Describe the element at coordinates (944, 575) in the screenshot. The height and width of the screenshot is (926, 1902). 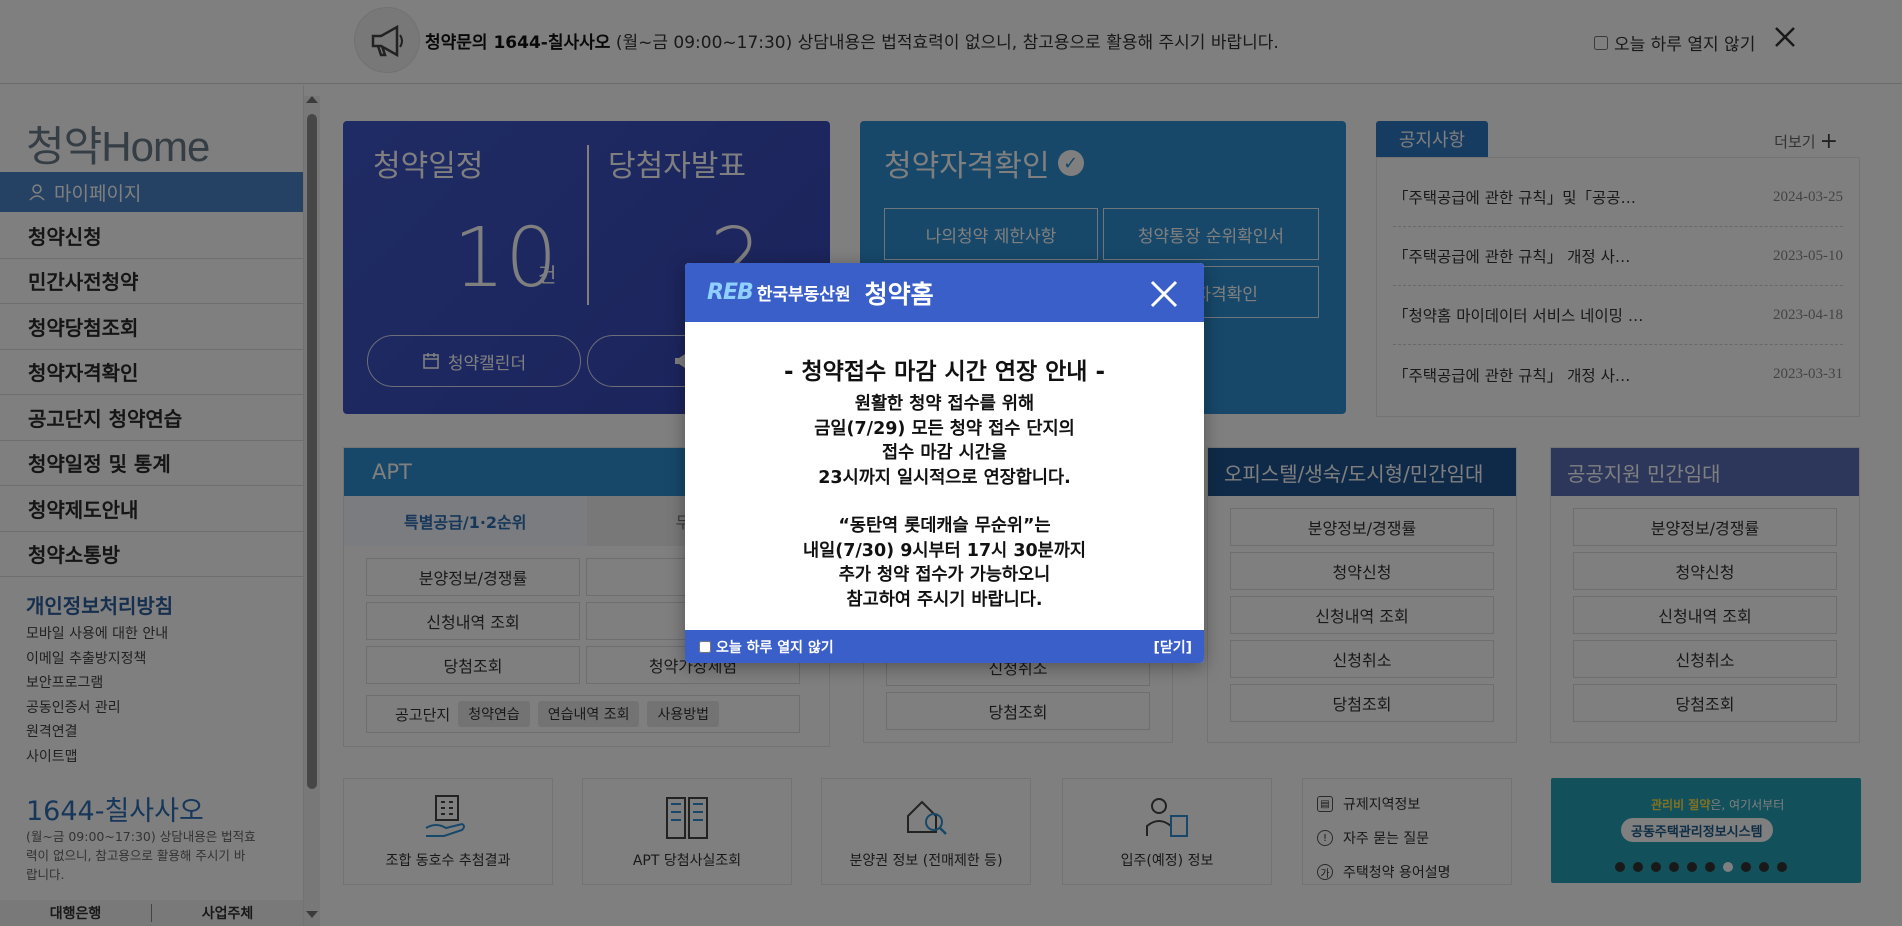
I see `popup-line: 추가 청약 접수가 가능하오니` at that location.